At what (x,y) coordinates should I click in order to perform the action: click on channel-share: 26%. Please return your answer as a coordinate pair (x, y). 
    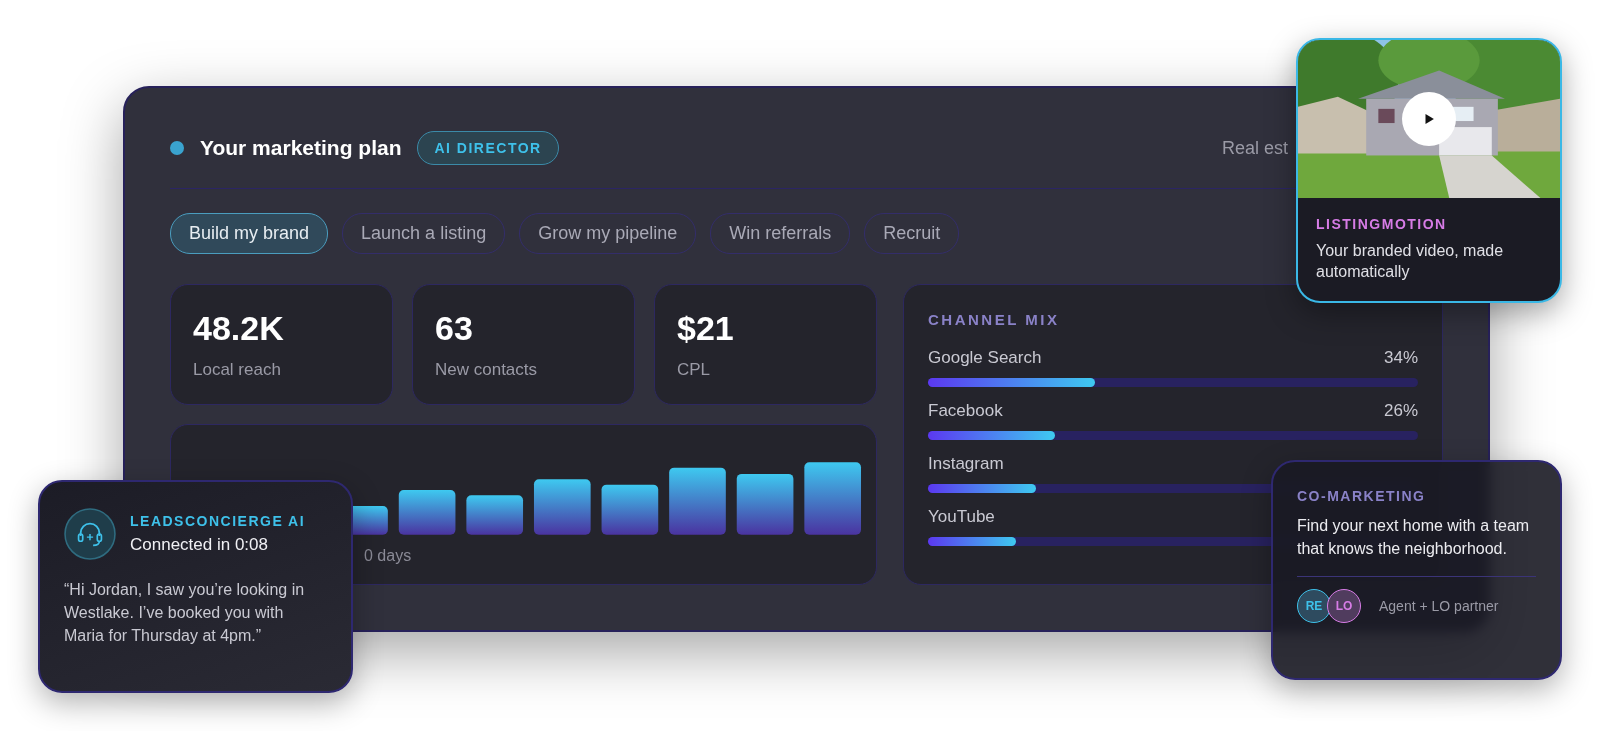
    Looking at the image, I should click on (1400, 411).